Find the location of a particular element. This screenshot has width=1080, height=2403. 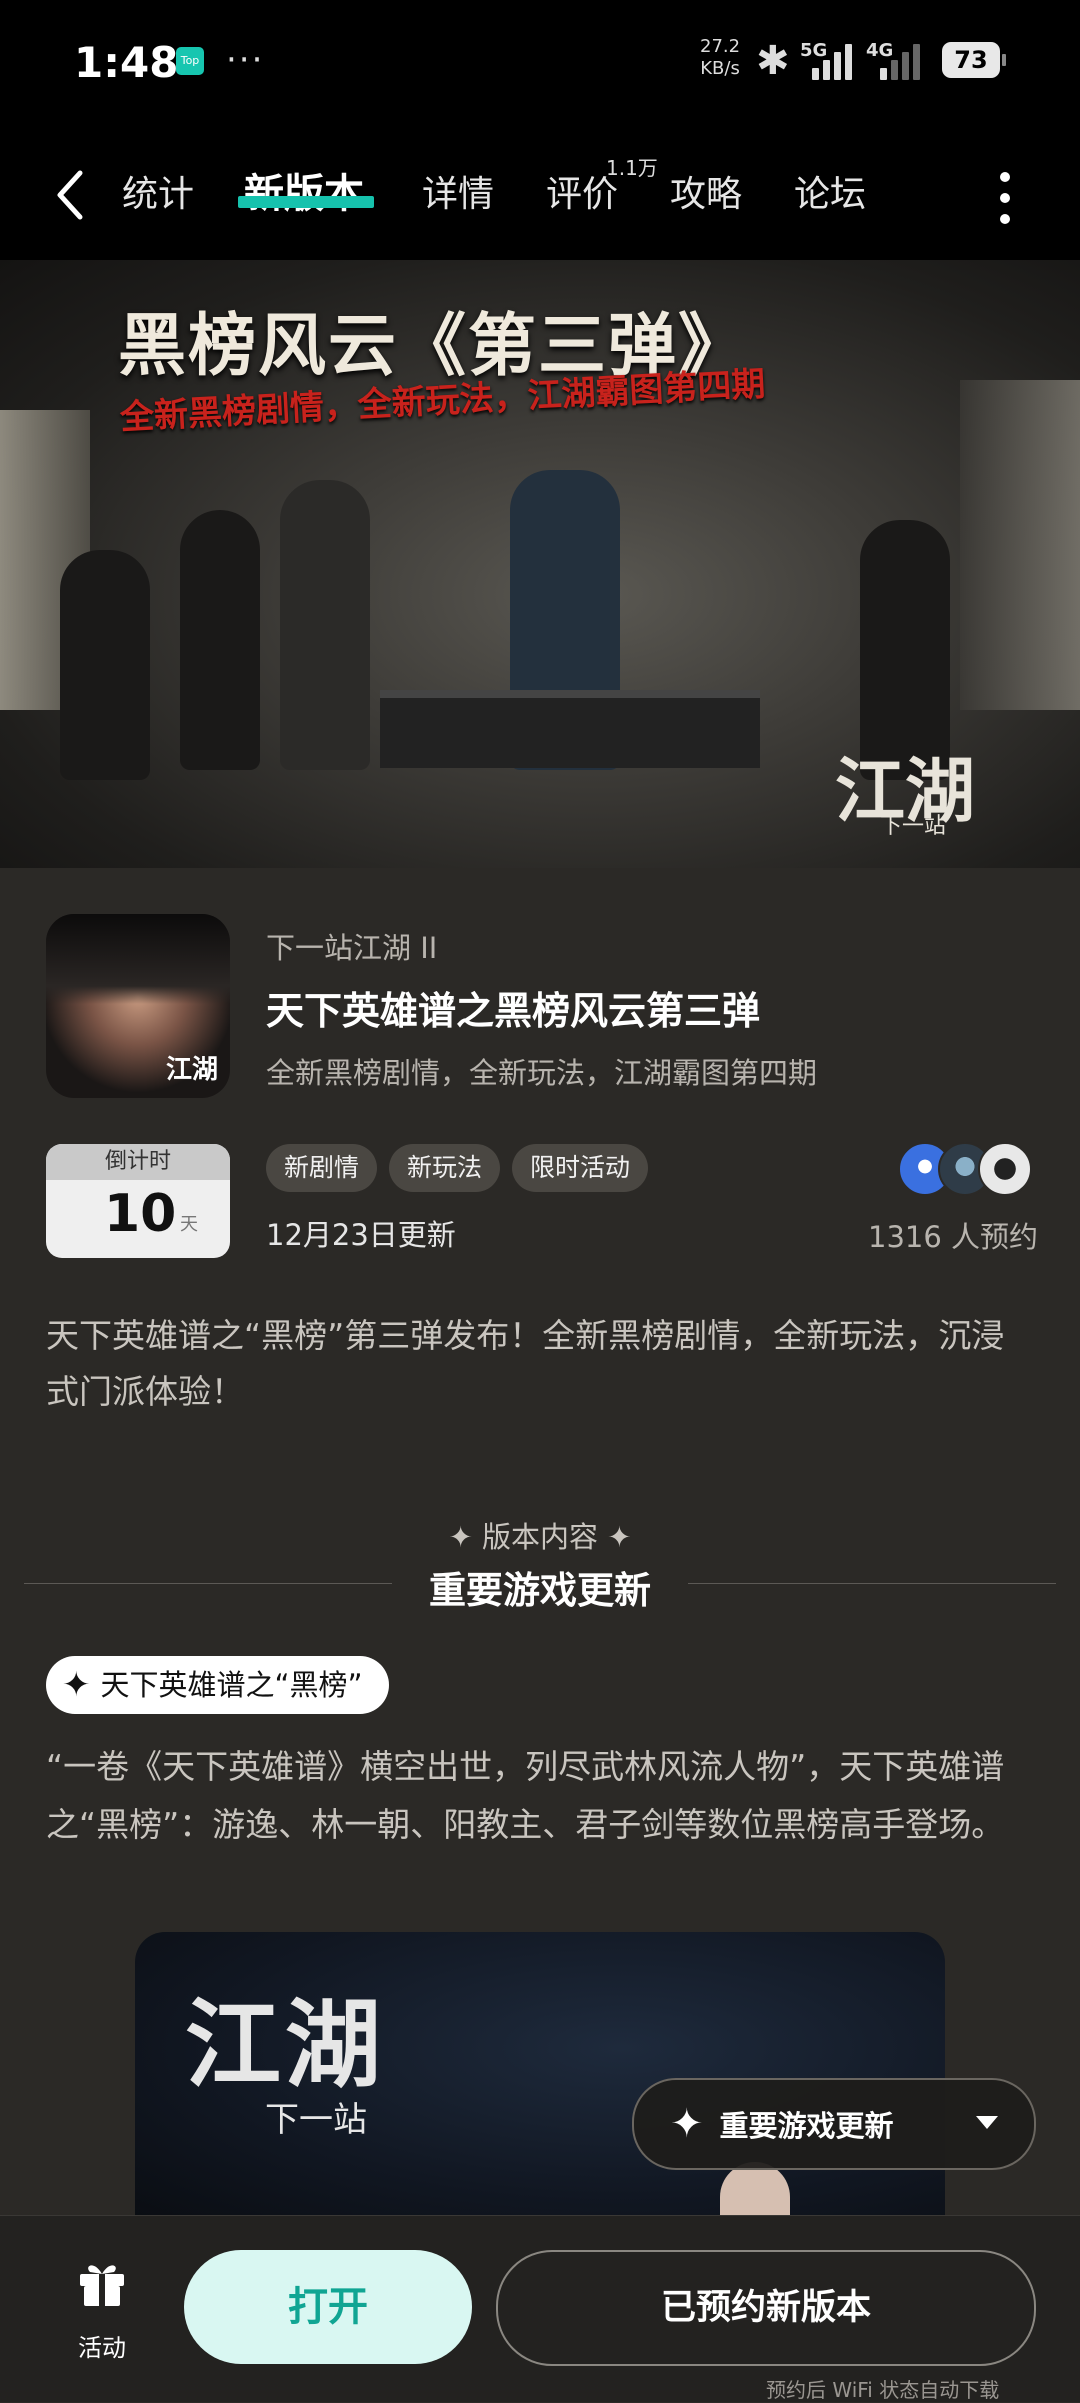

gift-icon is located at coordinates (102, 2283).